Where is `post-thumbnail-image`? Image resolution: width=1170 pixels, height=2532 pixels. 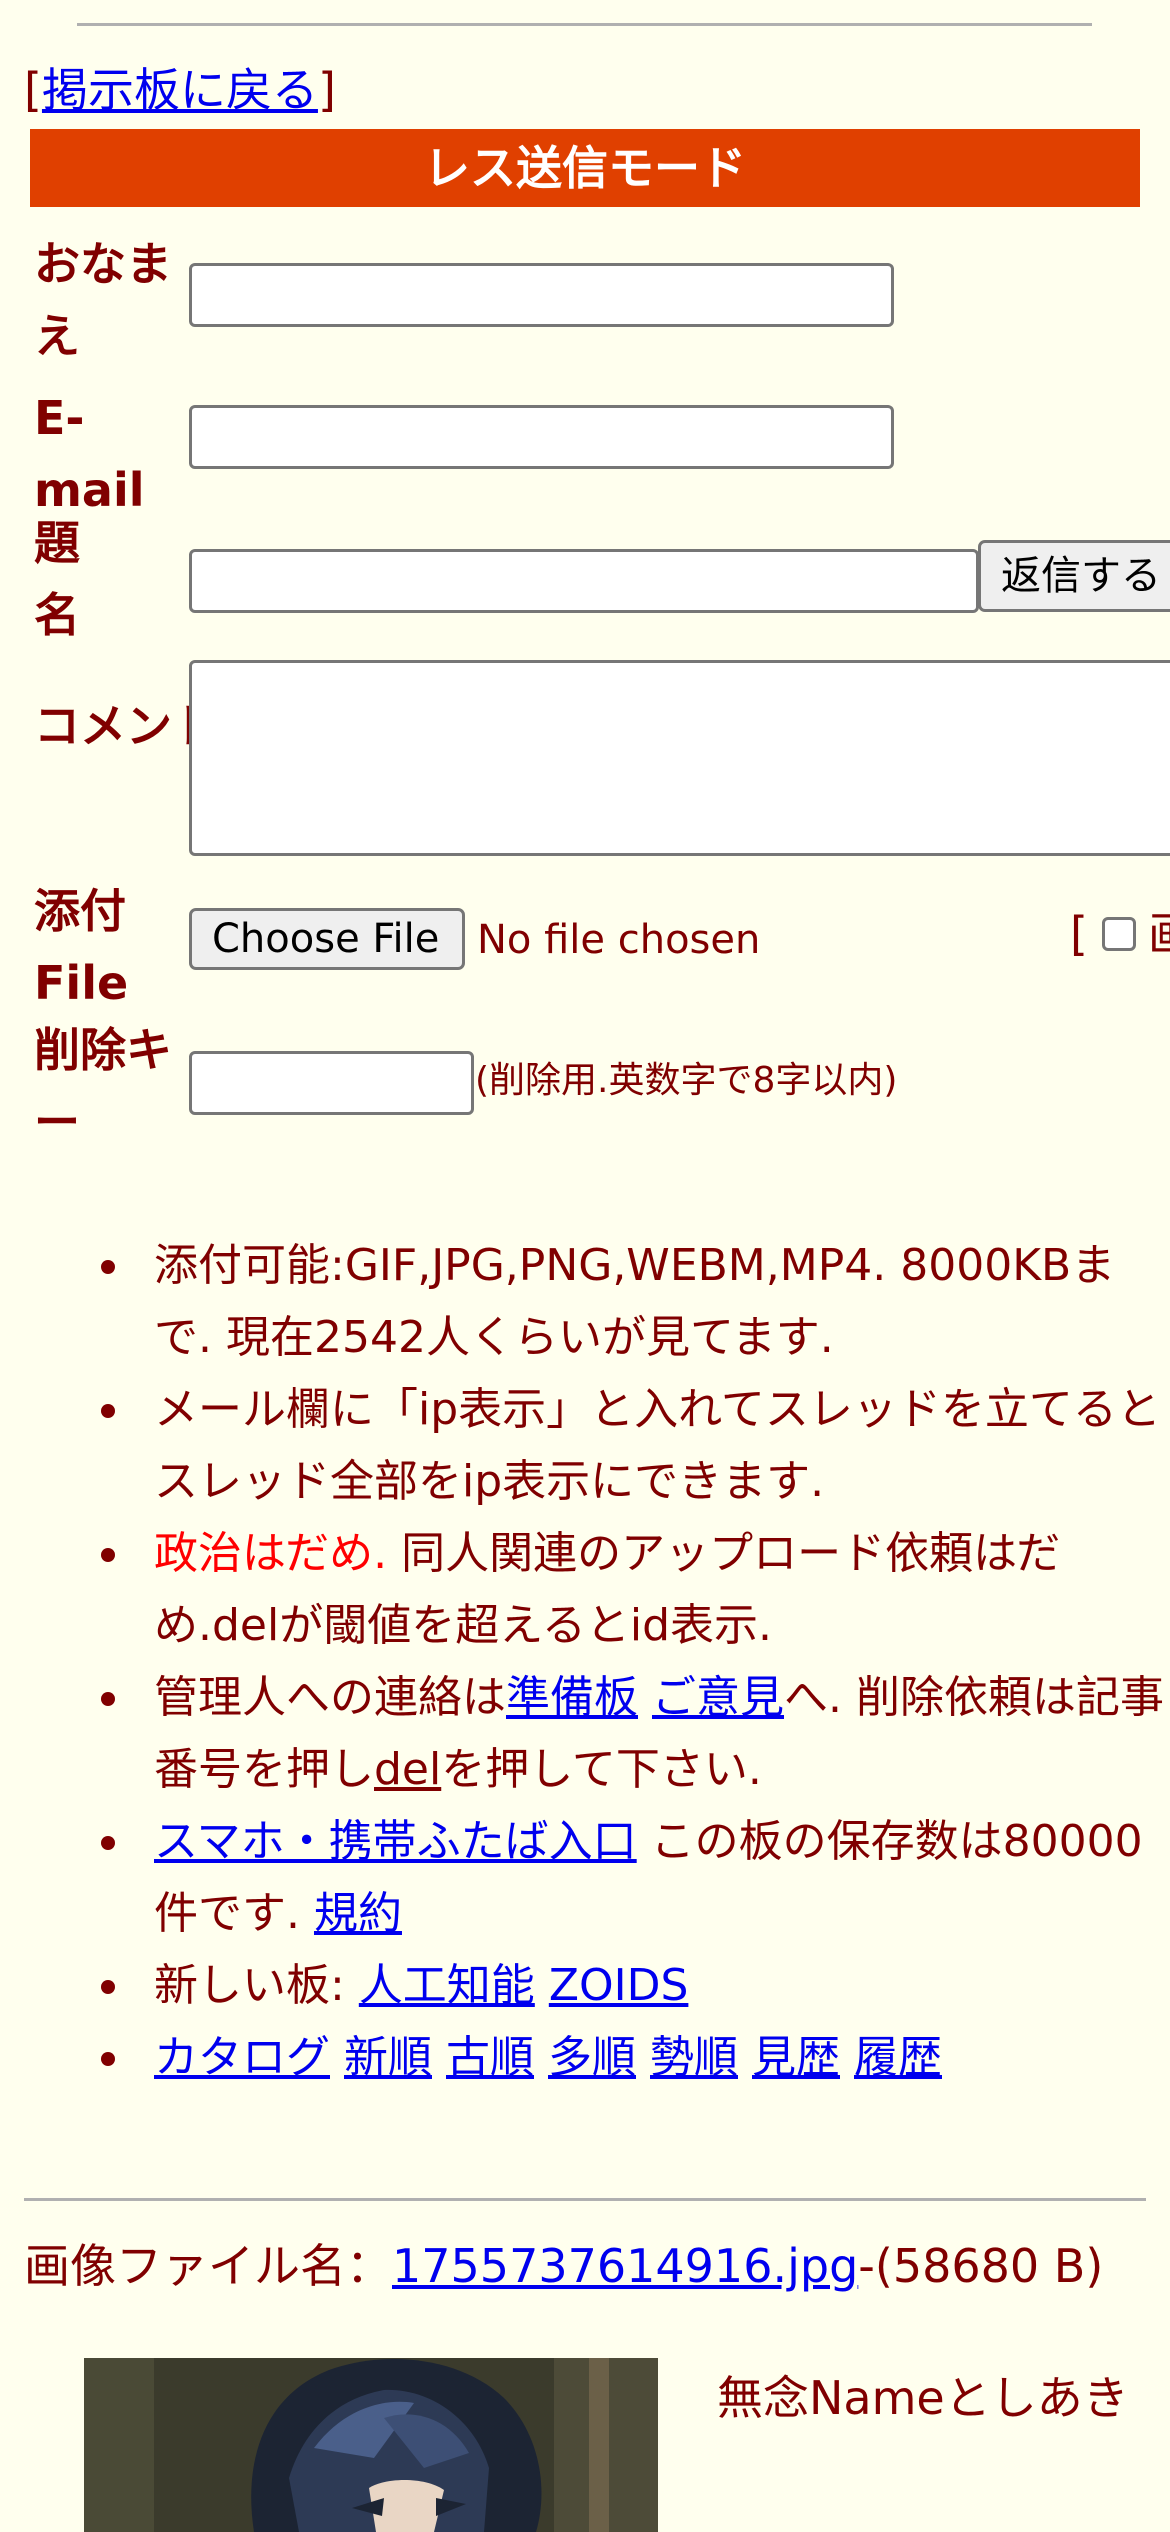
post-thumbnail-image is located at coordinates (371, 2445).